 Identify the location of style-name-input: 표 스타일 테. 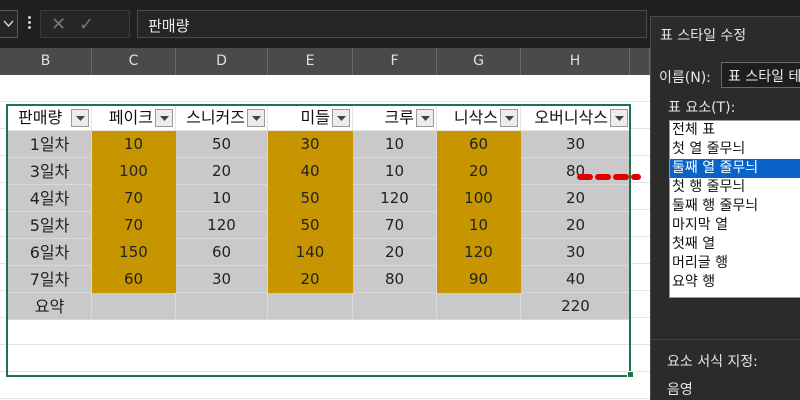
(760, 75).